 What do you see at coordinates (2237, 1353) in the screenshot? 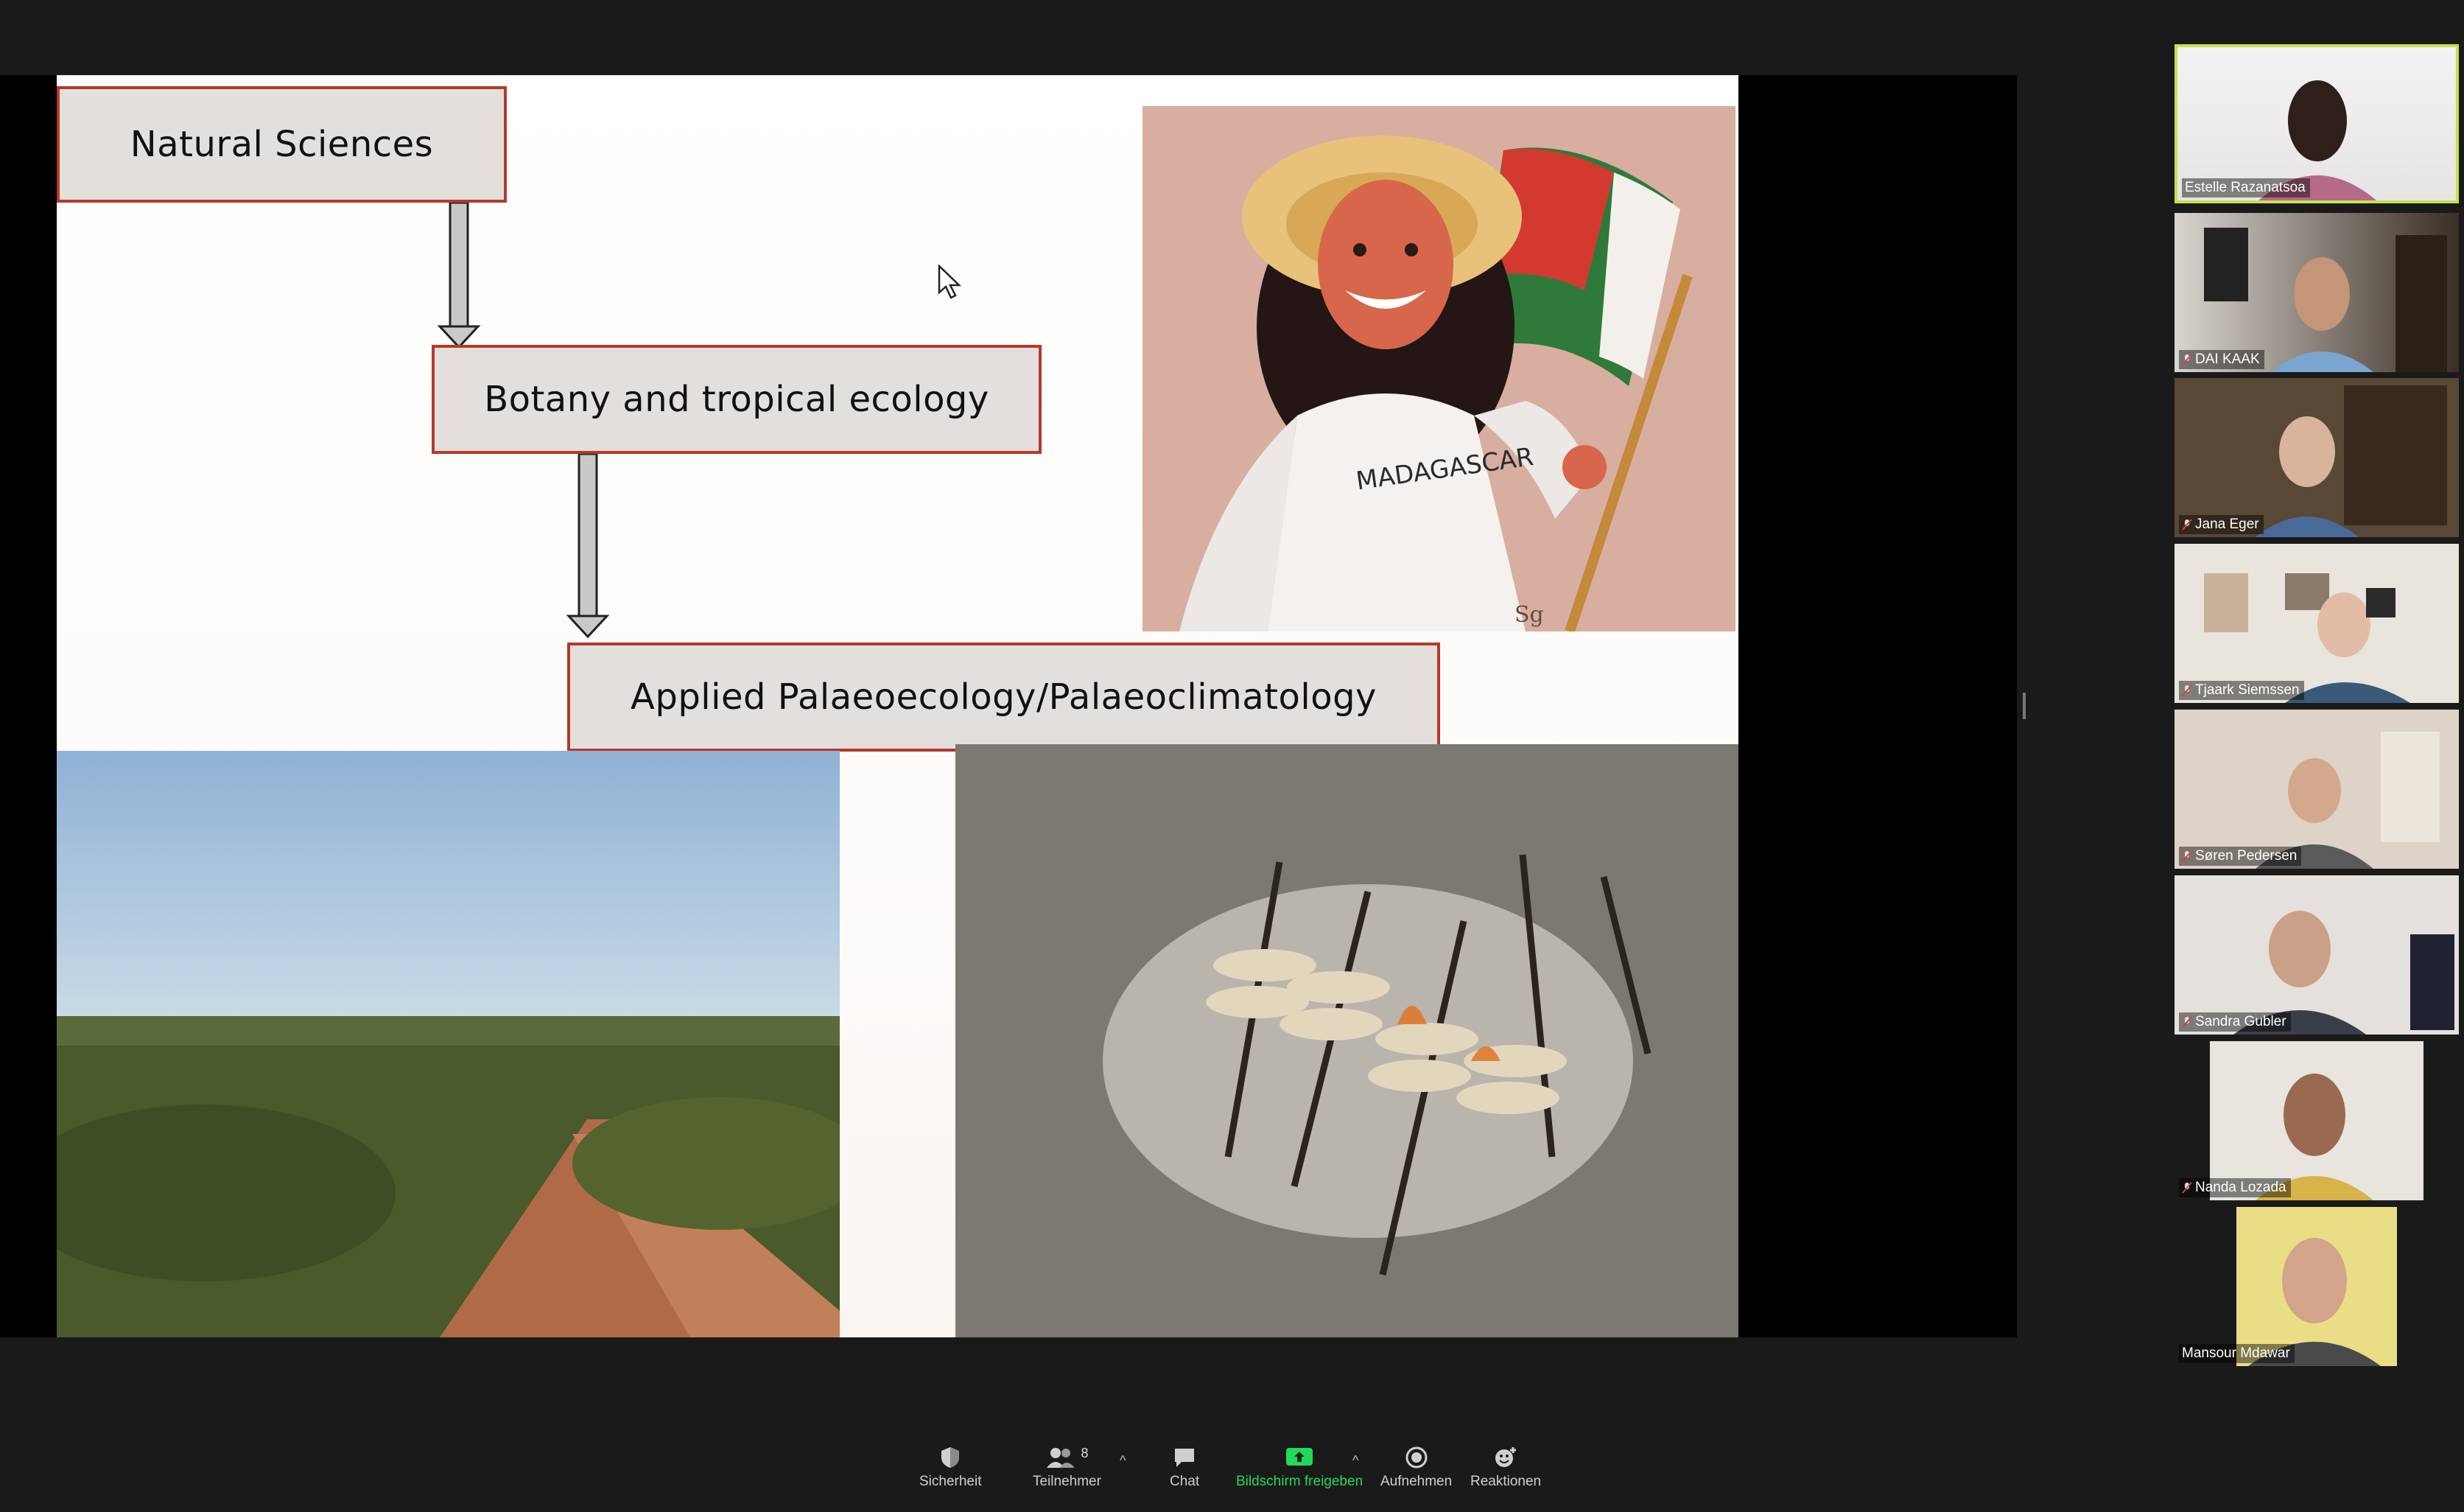
I see `participant-name: Mansour Mdawar` at bounding box center [2237, 1353].